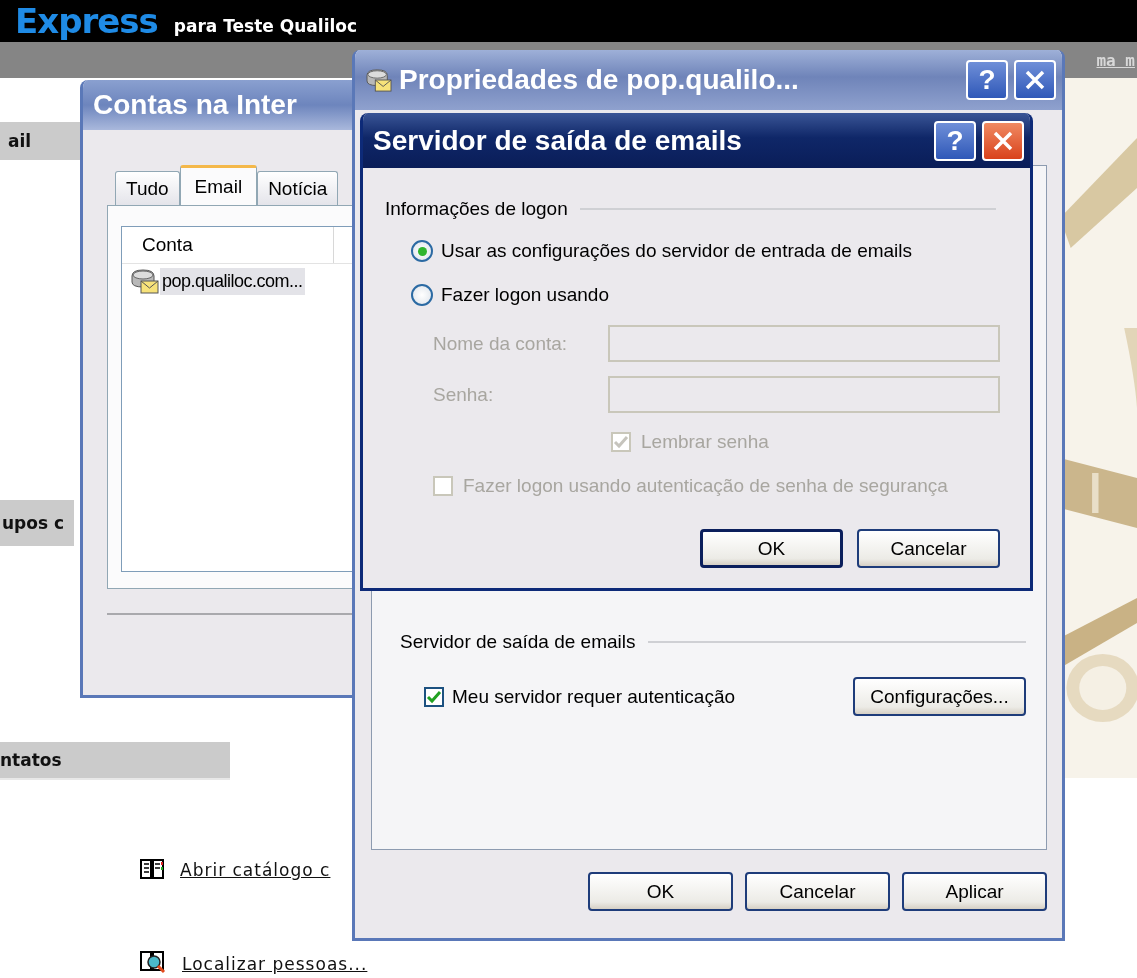 This screenshot has width=1137, height=978. I want to click on checkbox-label: Meu servidor requer autenticação, so click(594, 696).